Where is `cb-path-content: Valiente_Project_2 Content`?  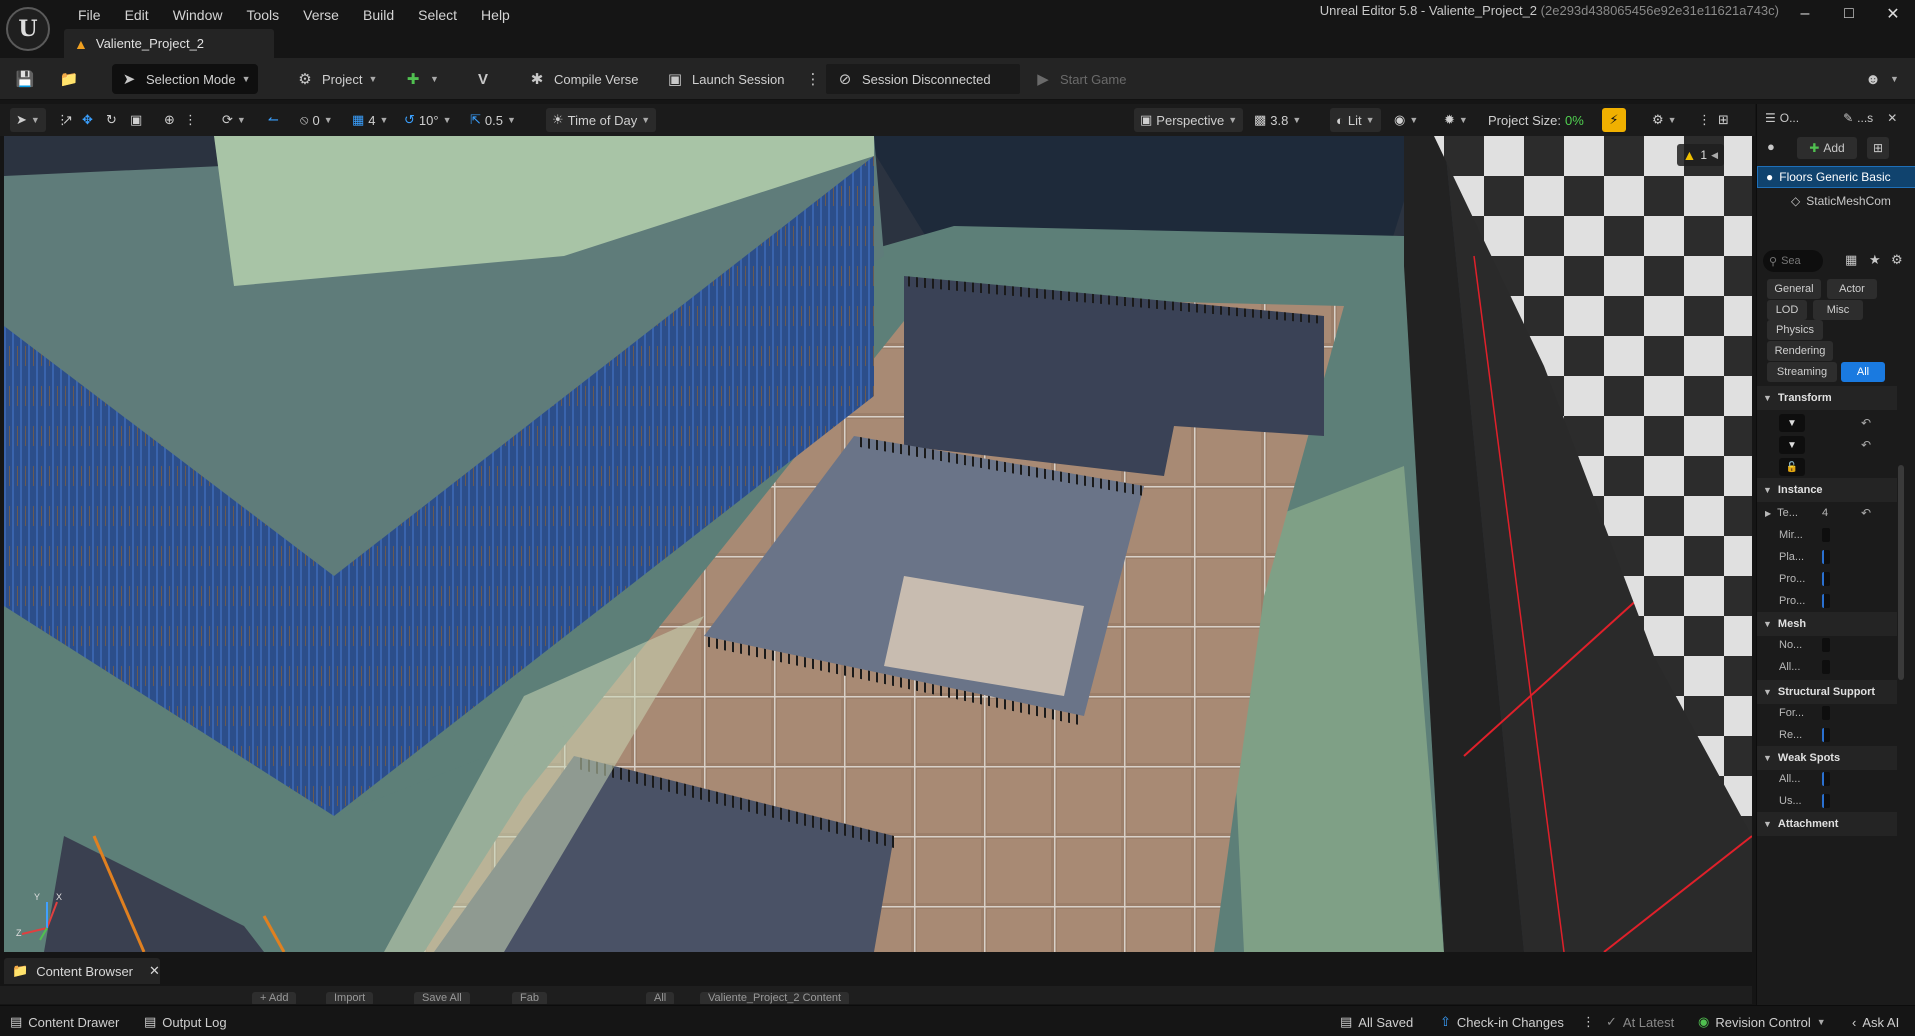
cb-path-content: Valiente_Project_2 Content is located at coordinates (775, 998).